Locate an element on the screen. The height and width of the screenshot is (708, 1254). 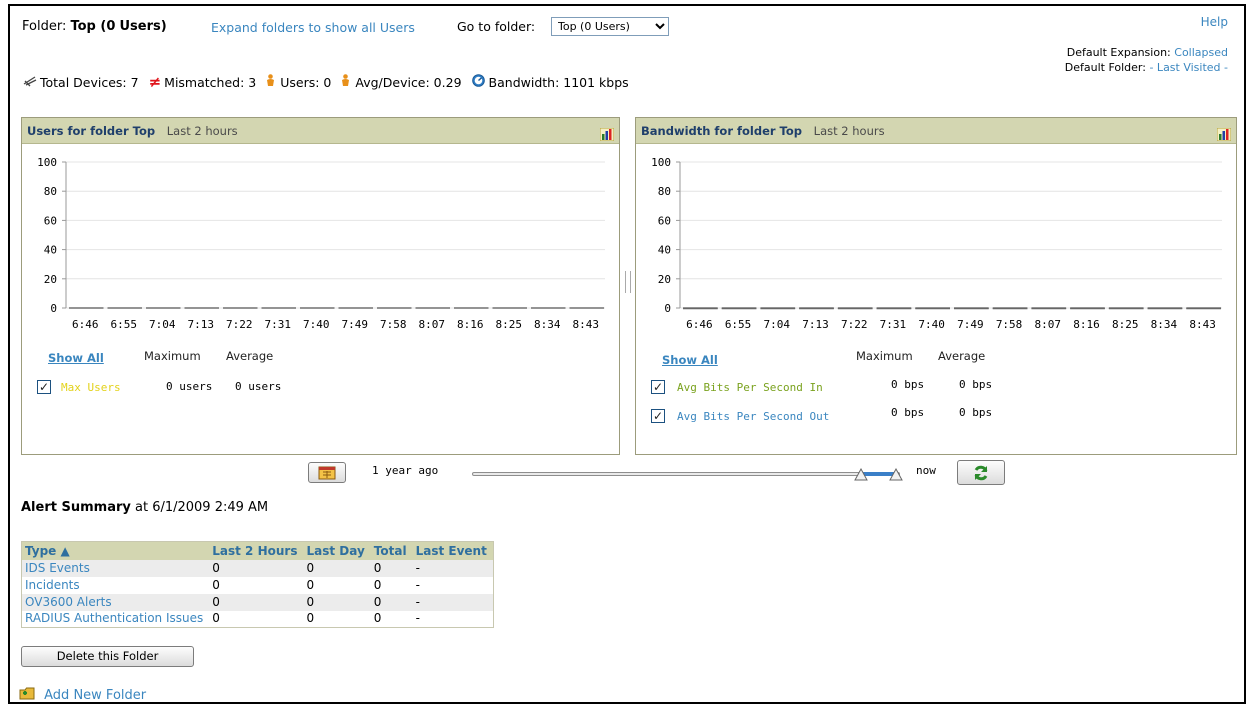
timeline-track is located at coordinates (686, 474).